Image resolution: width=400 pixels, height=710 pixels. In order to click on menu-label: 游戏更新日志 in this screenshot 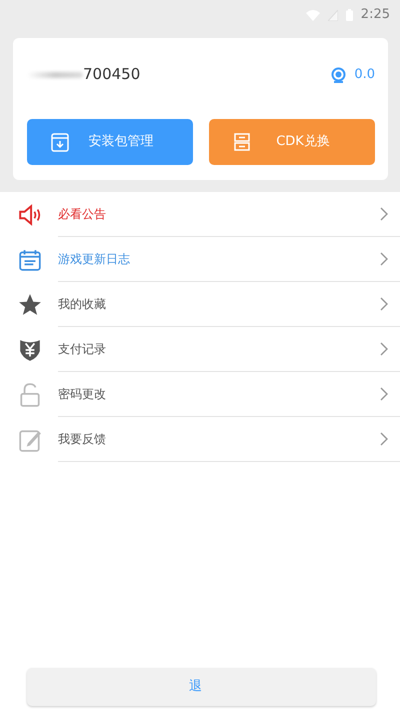, I will do `click(94, 259)`.